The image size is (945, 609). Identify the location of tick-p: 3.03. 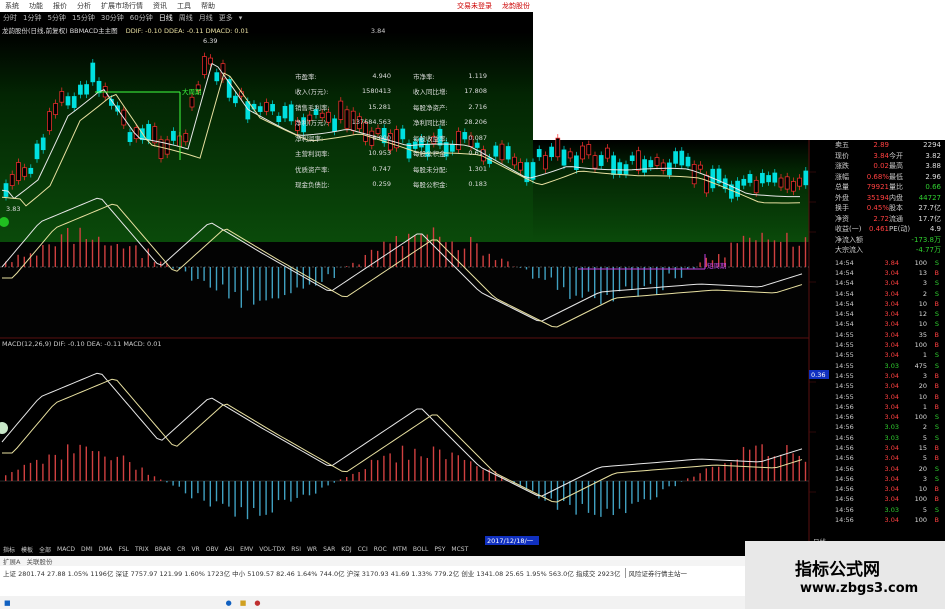
(891, 509).